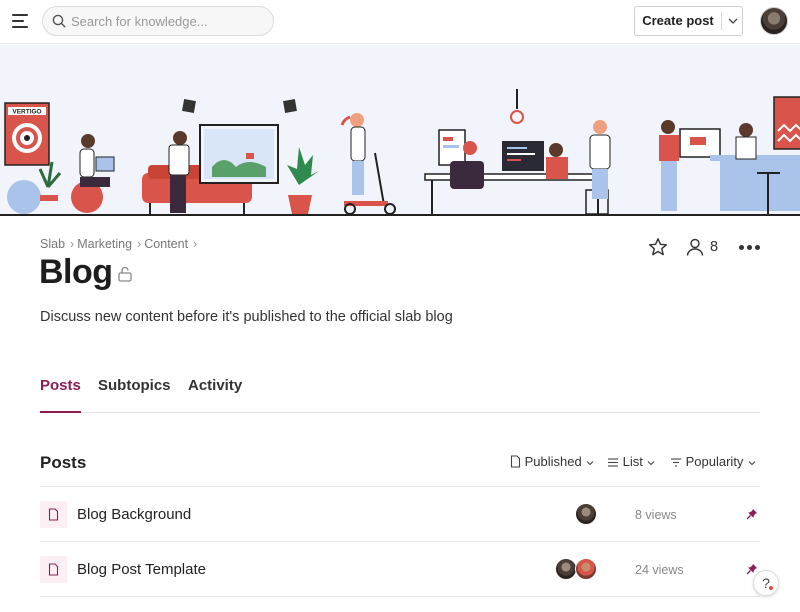 This screenshot has width=800, height=612. I want to click on list-icon, so click(613, 462).